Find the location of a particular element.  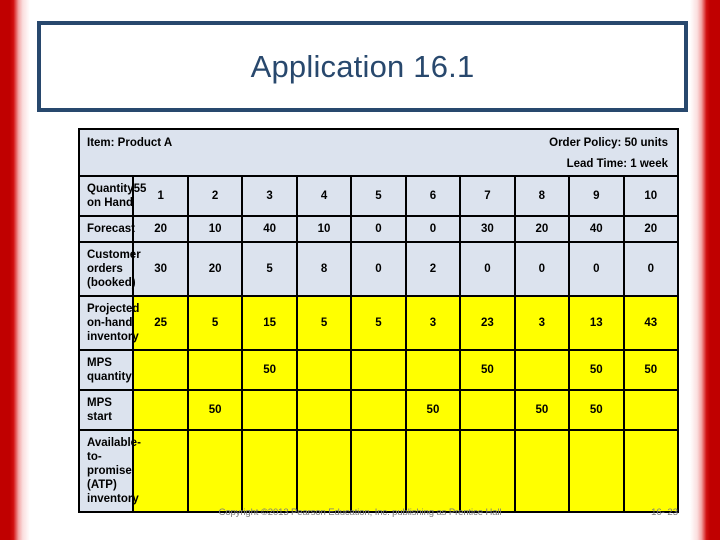

cell-projected-on-hand-3: 15 is located at coordinates (269, 323).